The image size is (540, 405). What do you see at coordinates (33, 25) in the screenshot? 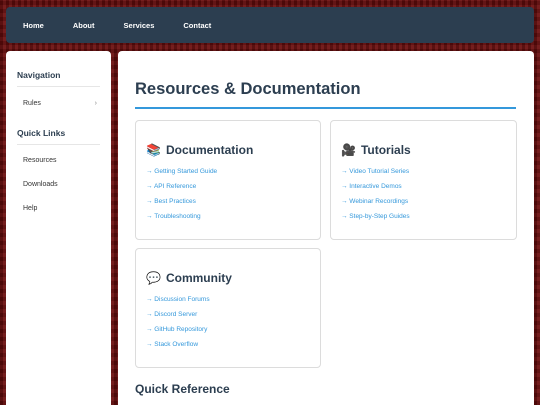
I see `nav-link-home: Home` at bounding box center [33, 25].